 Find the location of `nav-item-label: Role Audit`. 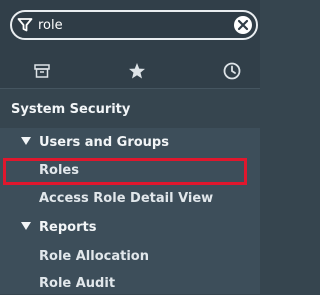

nav-item-label: Role Audit is located at coordinates (77, 283).